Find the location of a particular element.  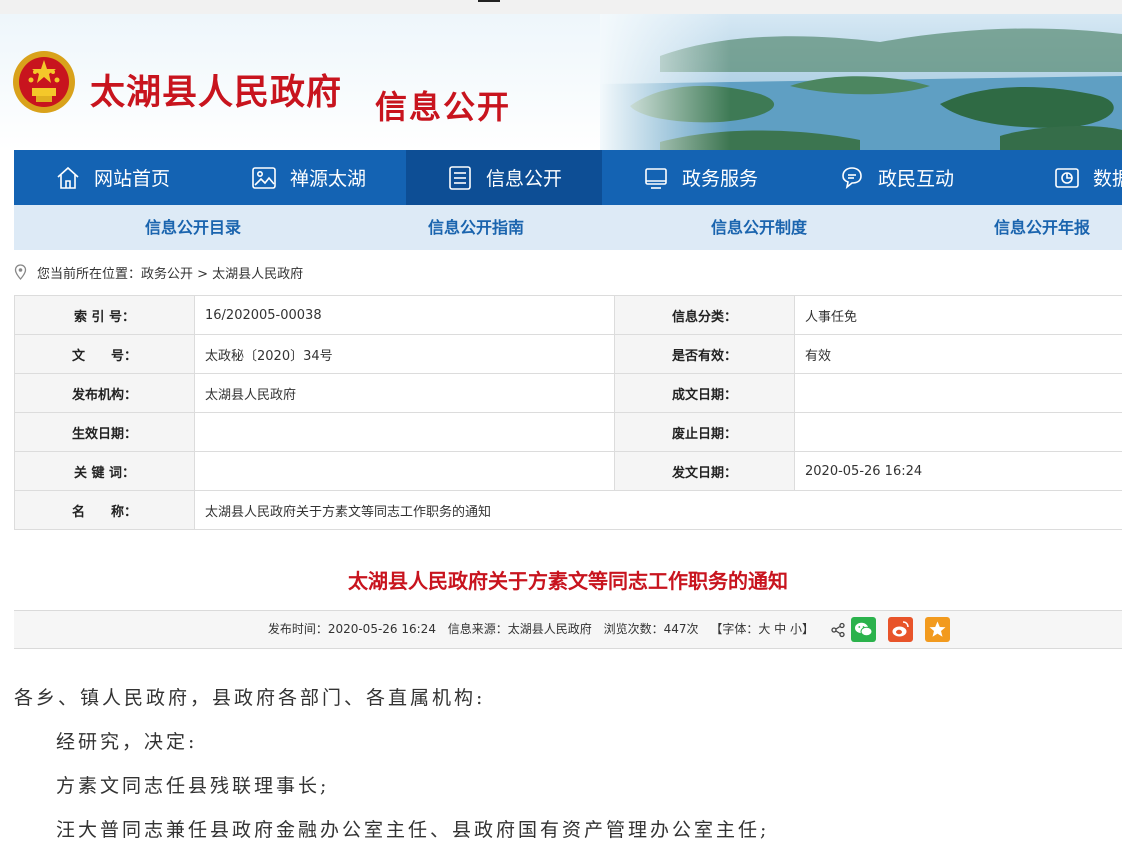

expiry-date-value is located at coordinates (958, 432).